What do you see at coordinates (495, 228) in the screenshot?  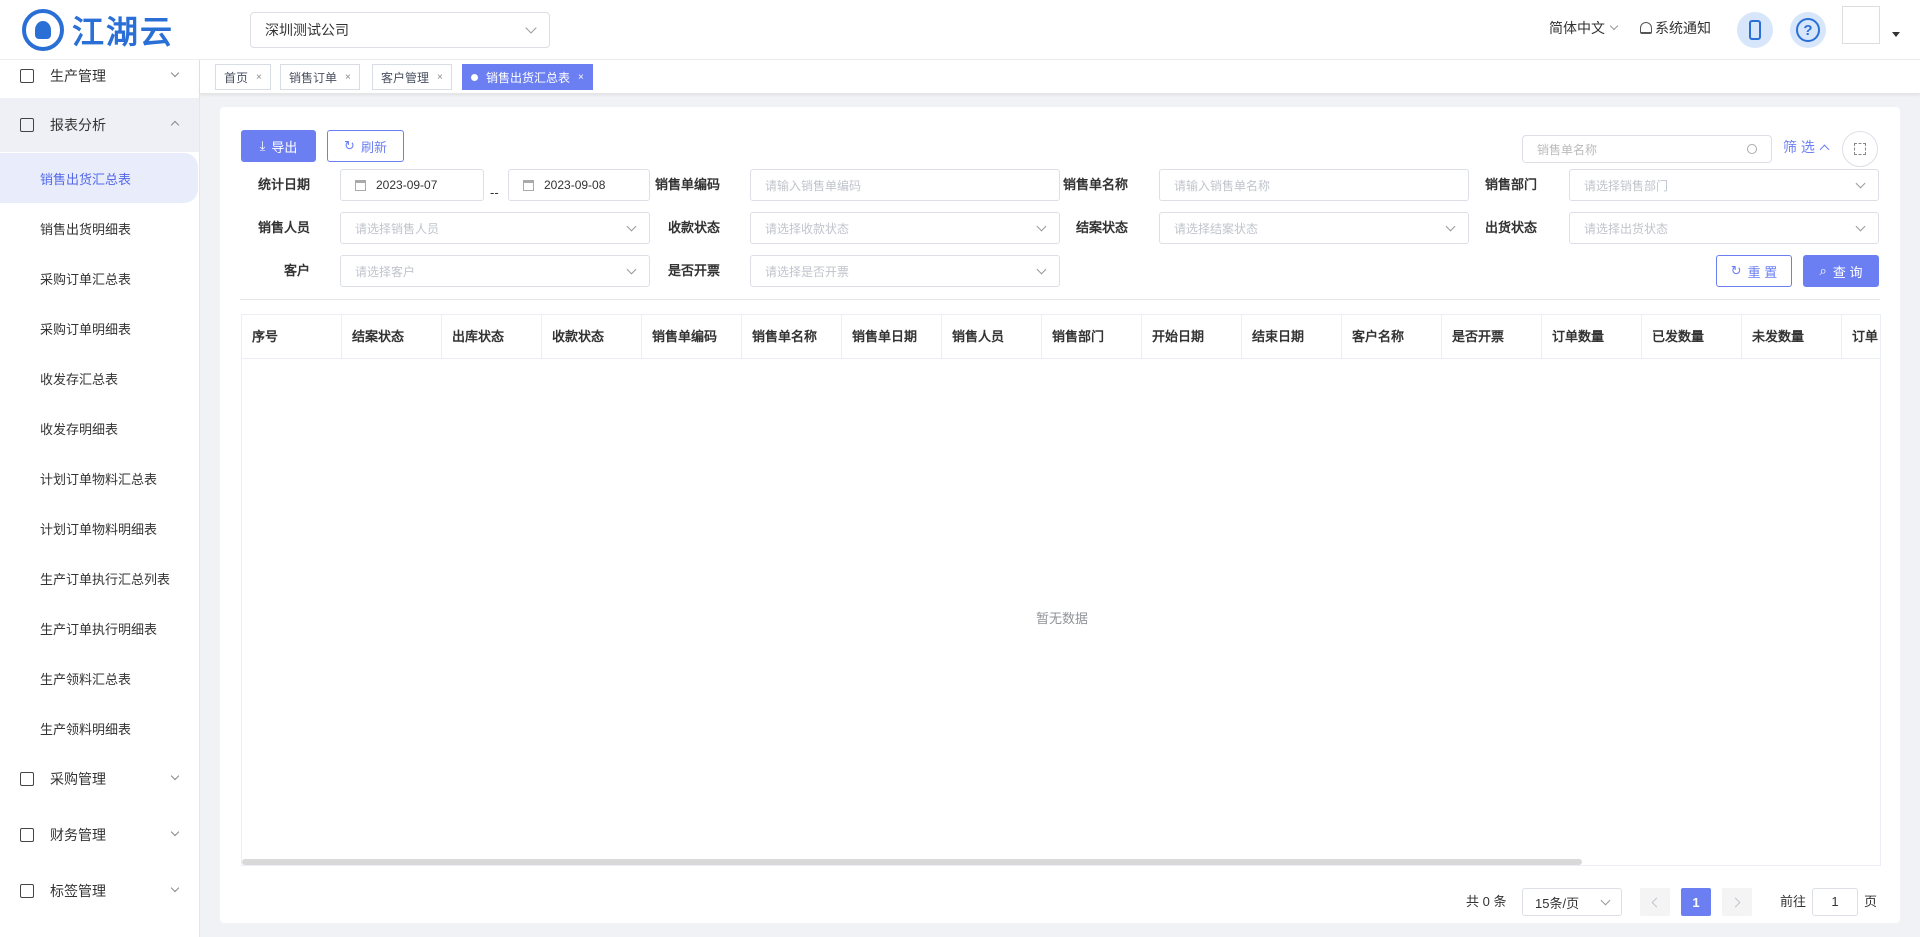 I see `salesman-select: 请选择销售人员` at bounding box center [495, 228].